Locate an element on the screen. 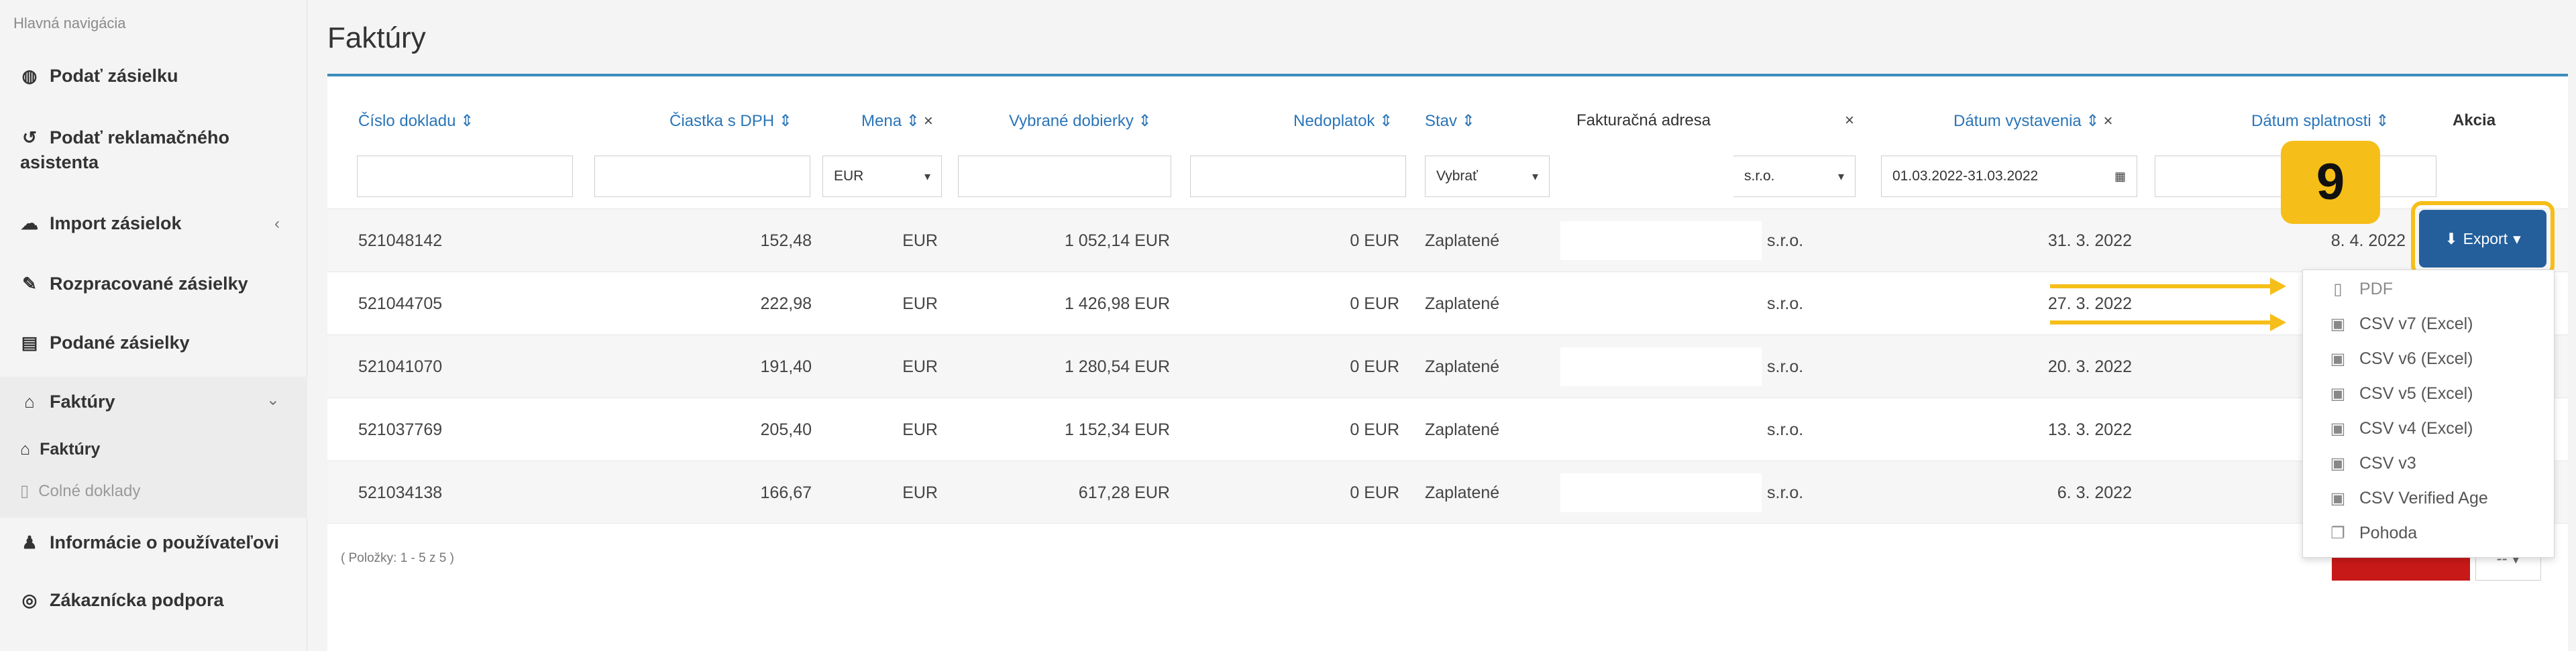 Image resolution: width=2576 pixels, height=651 pixels. export-option-label: CSV v5 (Excel) is located at coordinates (2416, 393).